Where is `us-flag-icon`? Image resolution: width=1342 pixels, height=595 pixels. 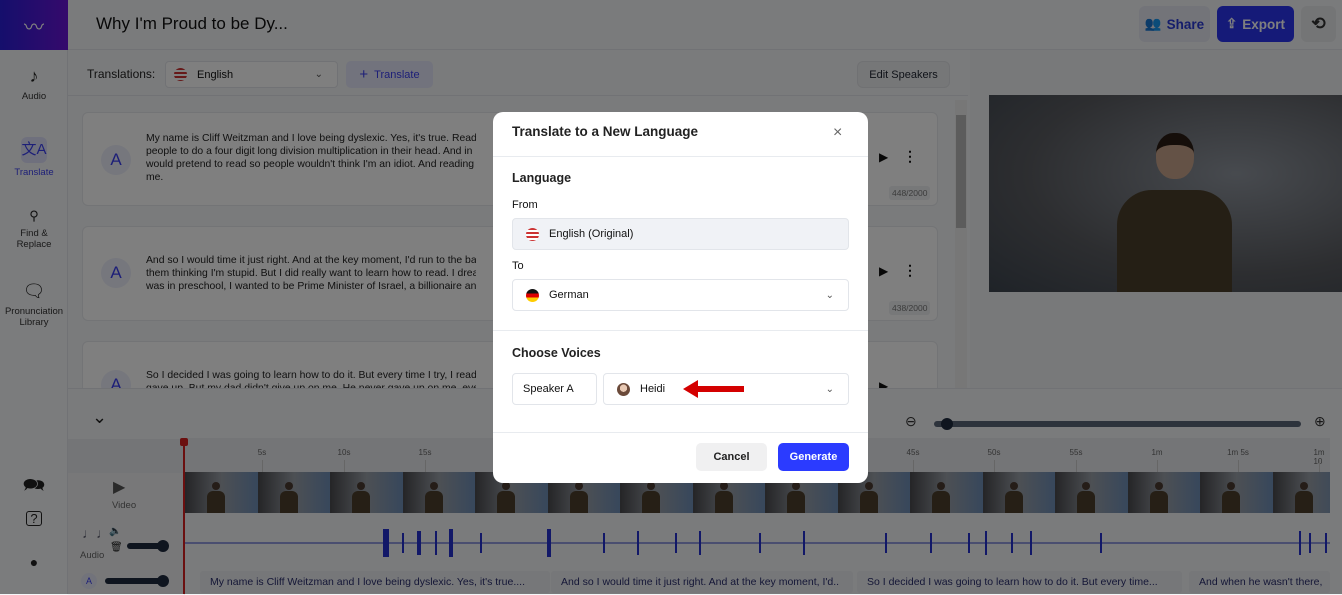
us-flag-icon is located at coordinates (532, 234).